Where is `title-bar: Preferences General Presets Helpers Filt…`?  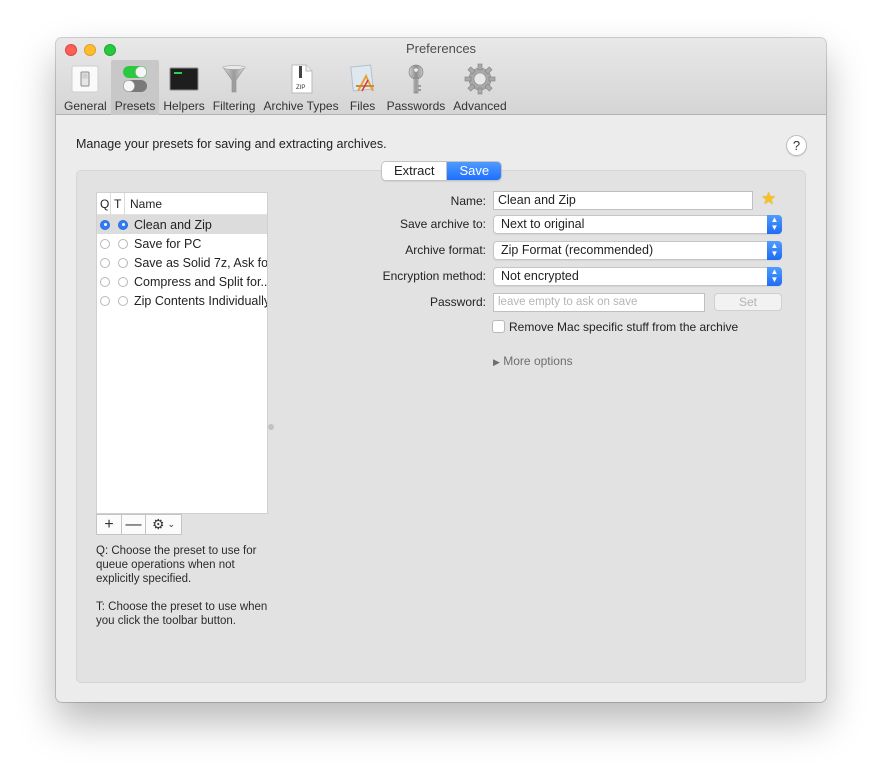
title-bar: Preferences General Presets Helpers Filt… is located at coordinates (441, 76).